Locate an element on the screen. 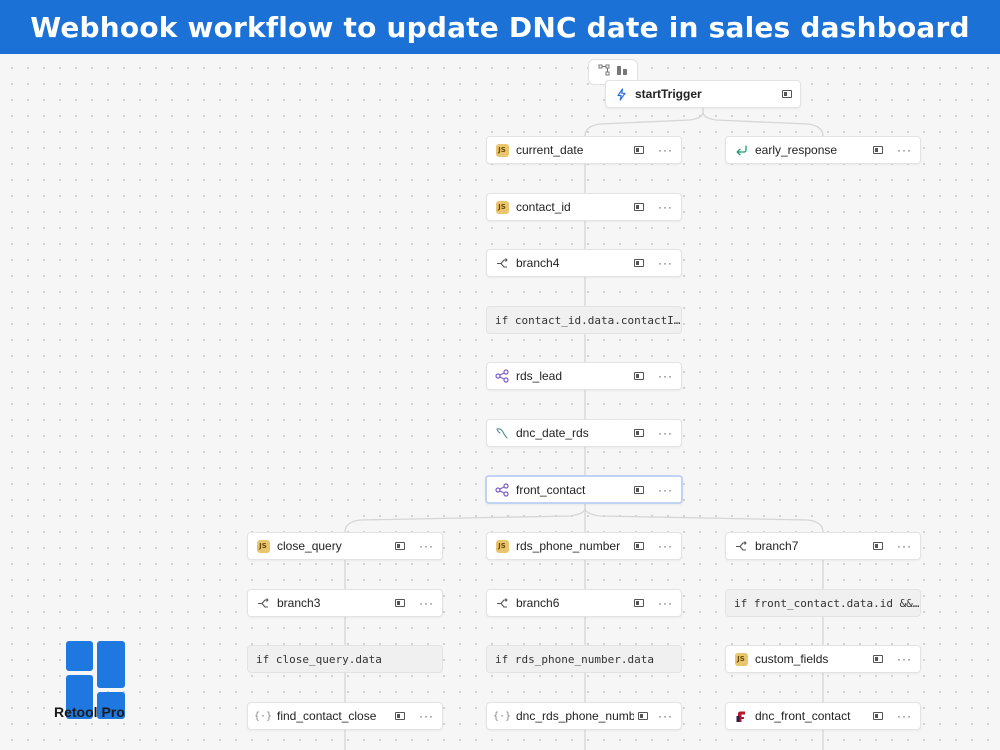 The height and width of the screenshot is (750, 1000). node-find-contact-close: {·} find_contact_close ··· is located at coordinates (345, 716).